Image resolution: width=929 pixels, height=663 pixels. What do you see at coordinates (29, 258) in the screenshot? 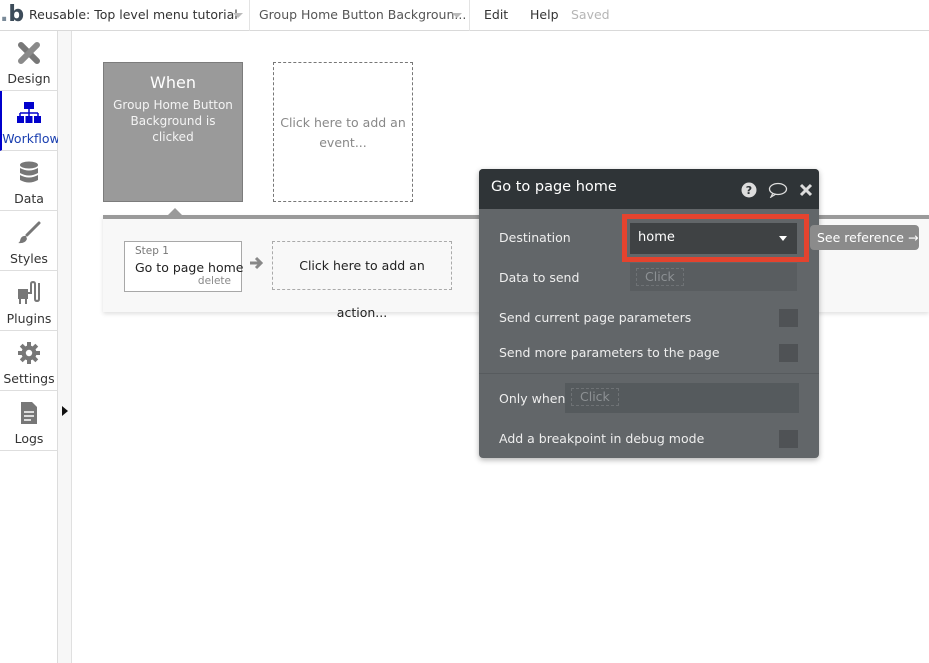
I see `sidebar-item-label: Styles` at bounding box center [29, 258].